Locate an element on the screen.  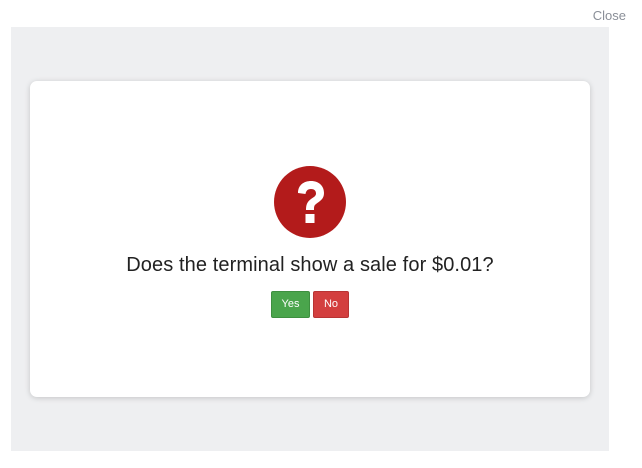
no-button: No is located at coordinates (331, 304).